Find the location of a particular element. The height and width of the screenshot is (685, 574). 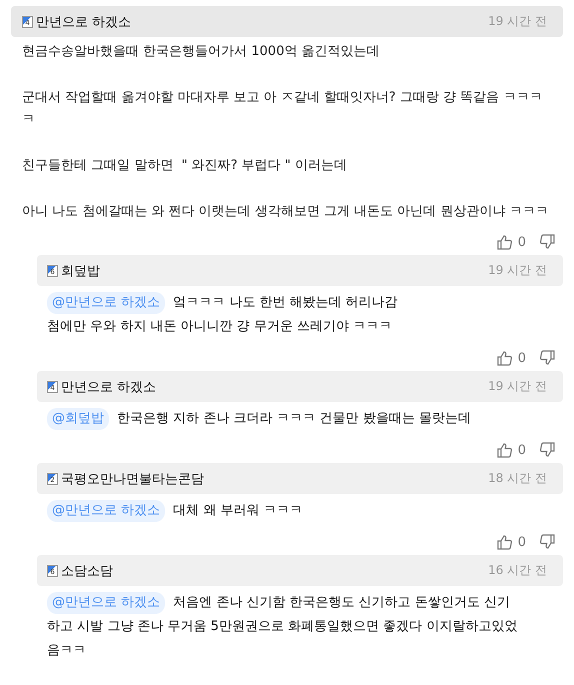

reply-text: 음ㅋㅋ is located at coordinates (66, 651).